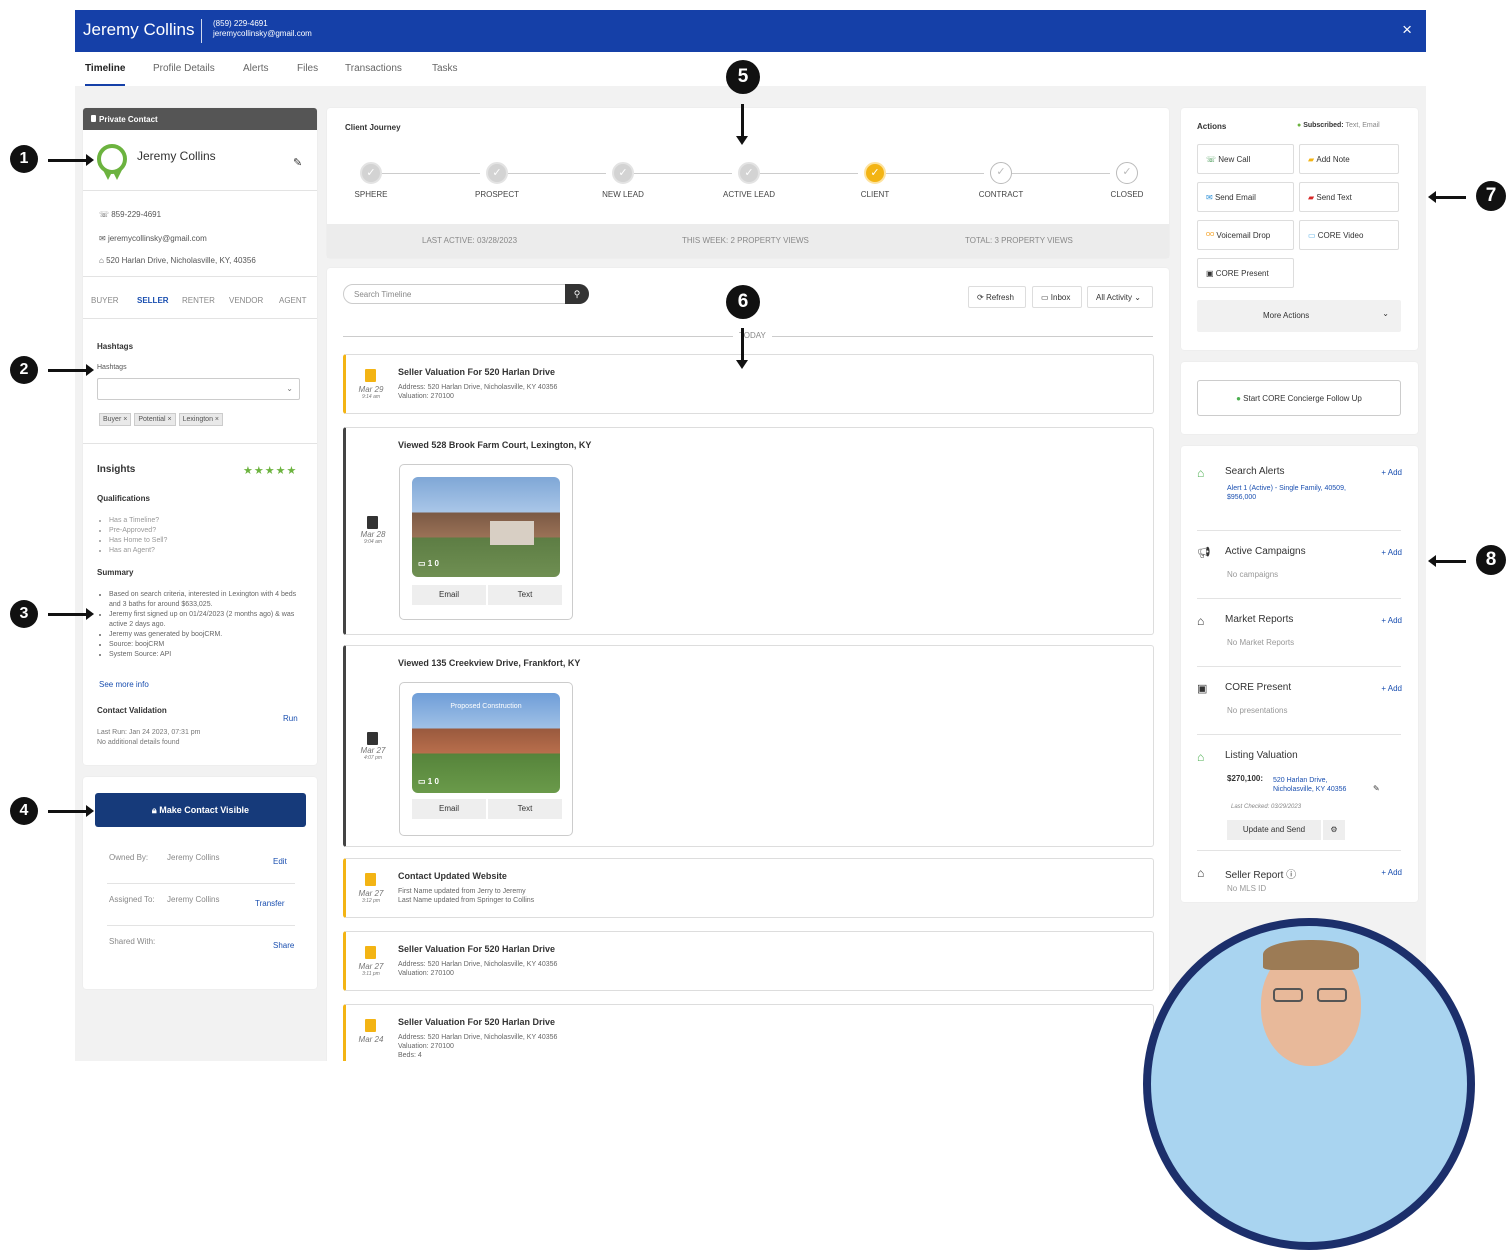 This screenshot has width=1510, height=1250. Describe the element at coordinates (1391, 552) in the screenshot. I see `add-campaign-link: + Add` at that location.